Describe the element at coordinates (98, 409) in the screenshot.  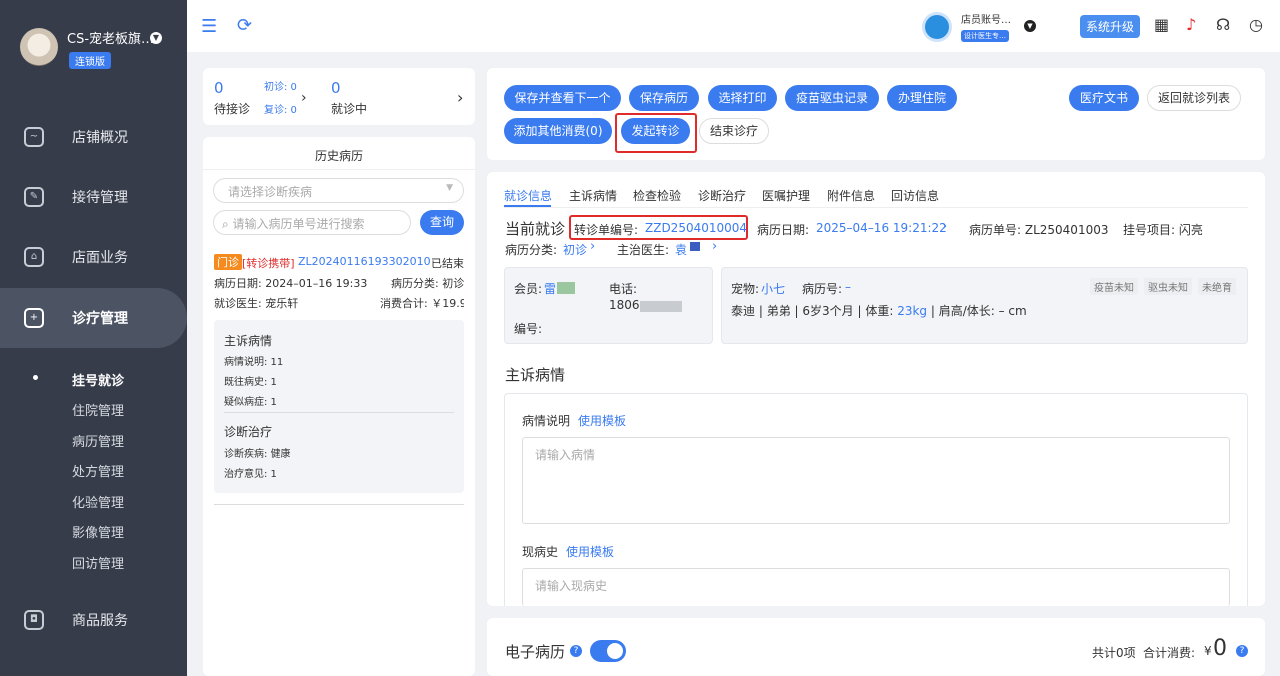
I see `sub-hospitalization: 住院管理` at that location.